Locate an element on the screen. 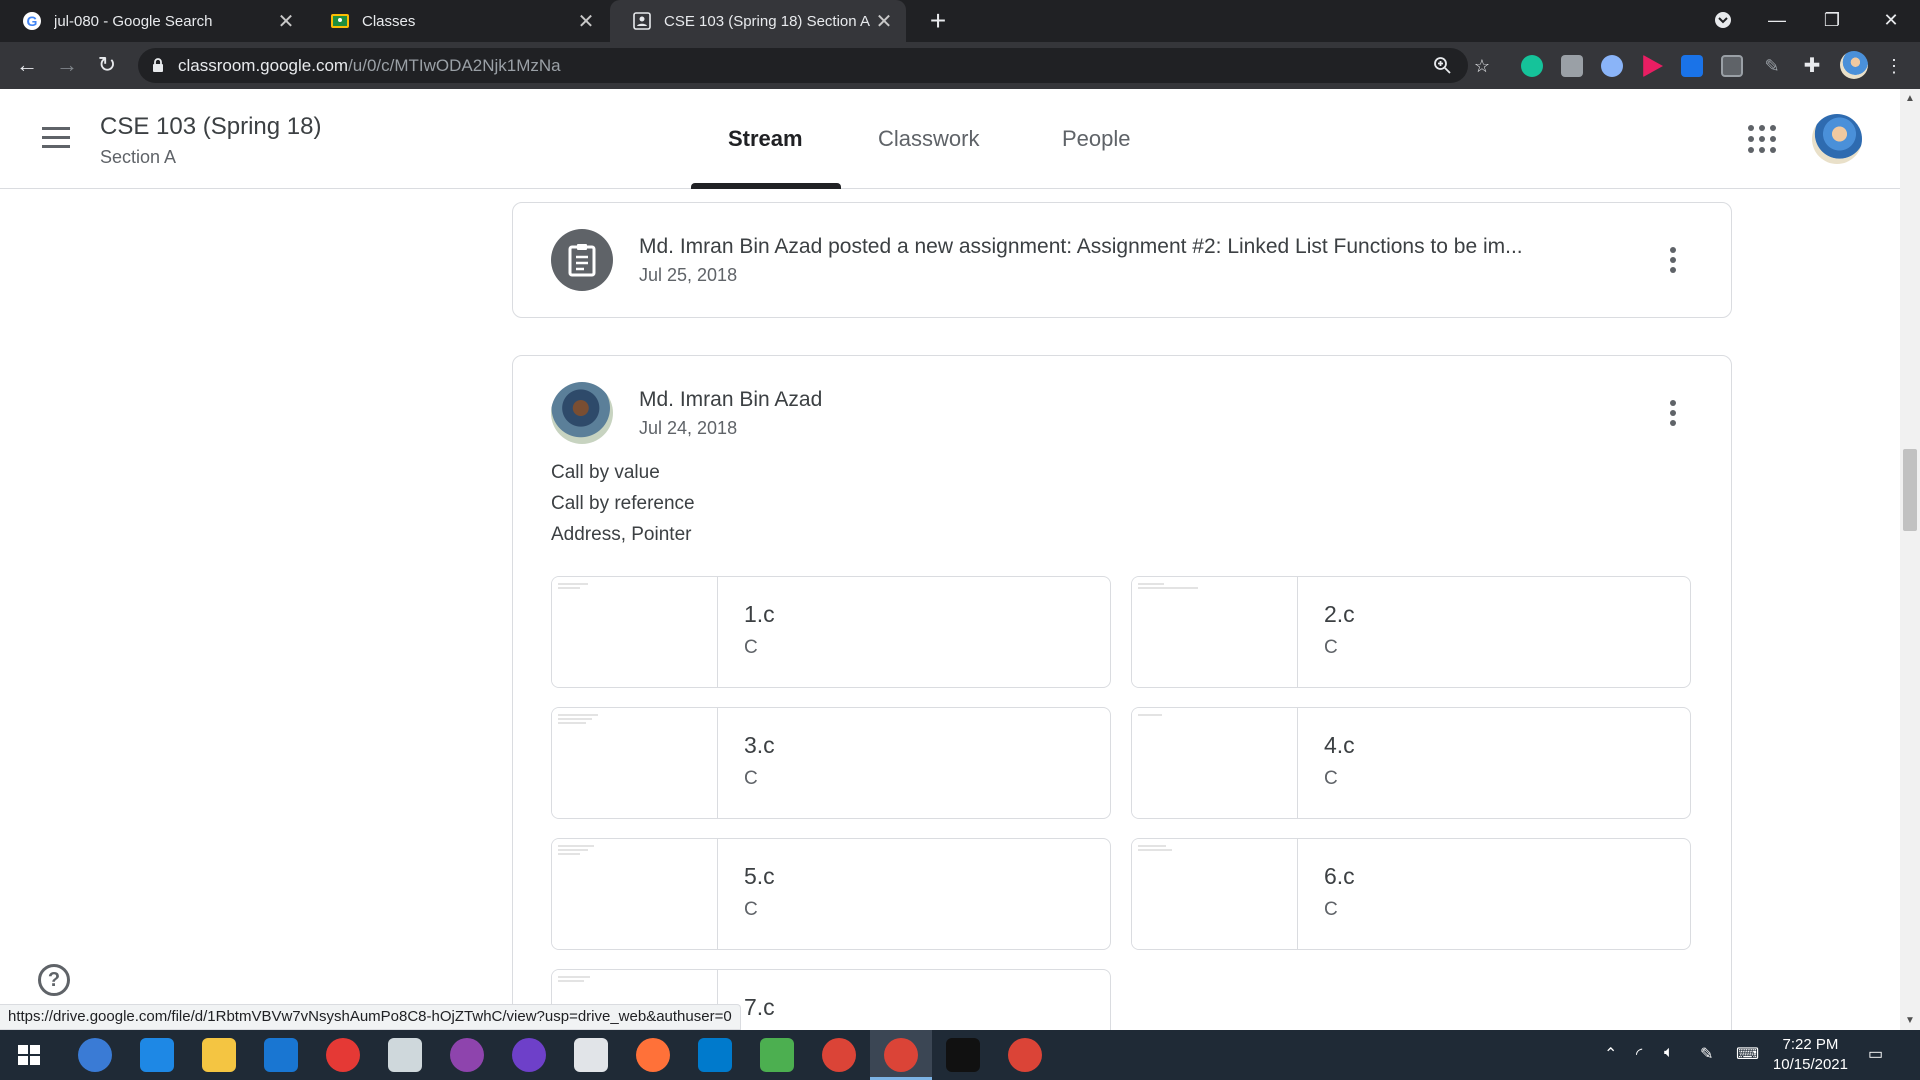 The width and height of the screenshot is (1920, 1080). forward-arrow-icon: → is located at coordinates (67, 65).